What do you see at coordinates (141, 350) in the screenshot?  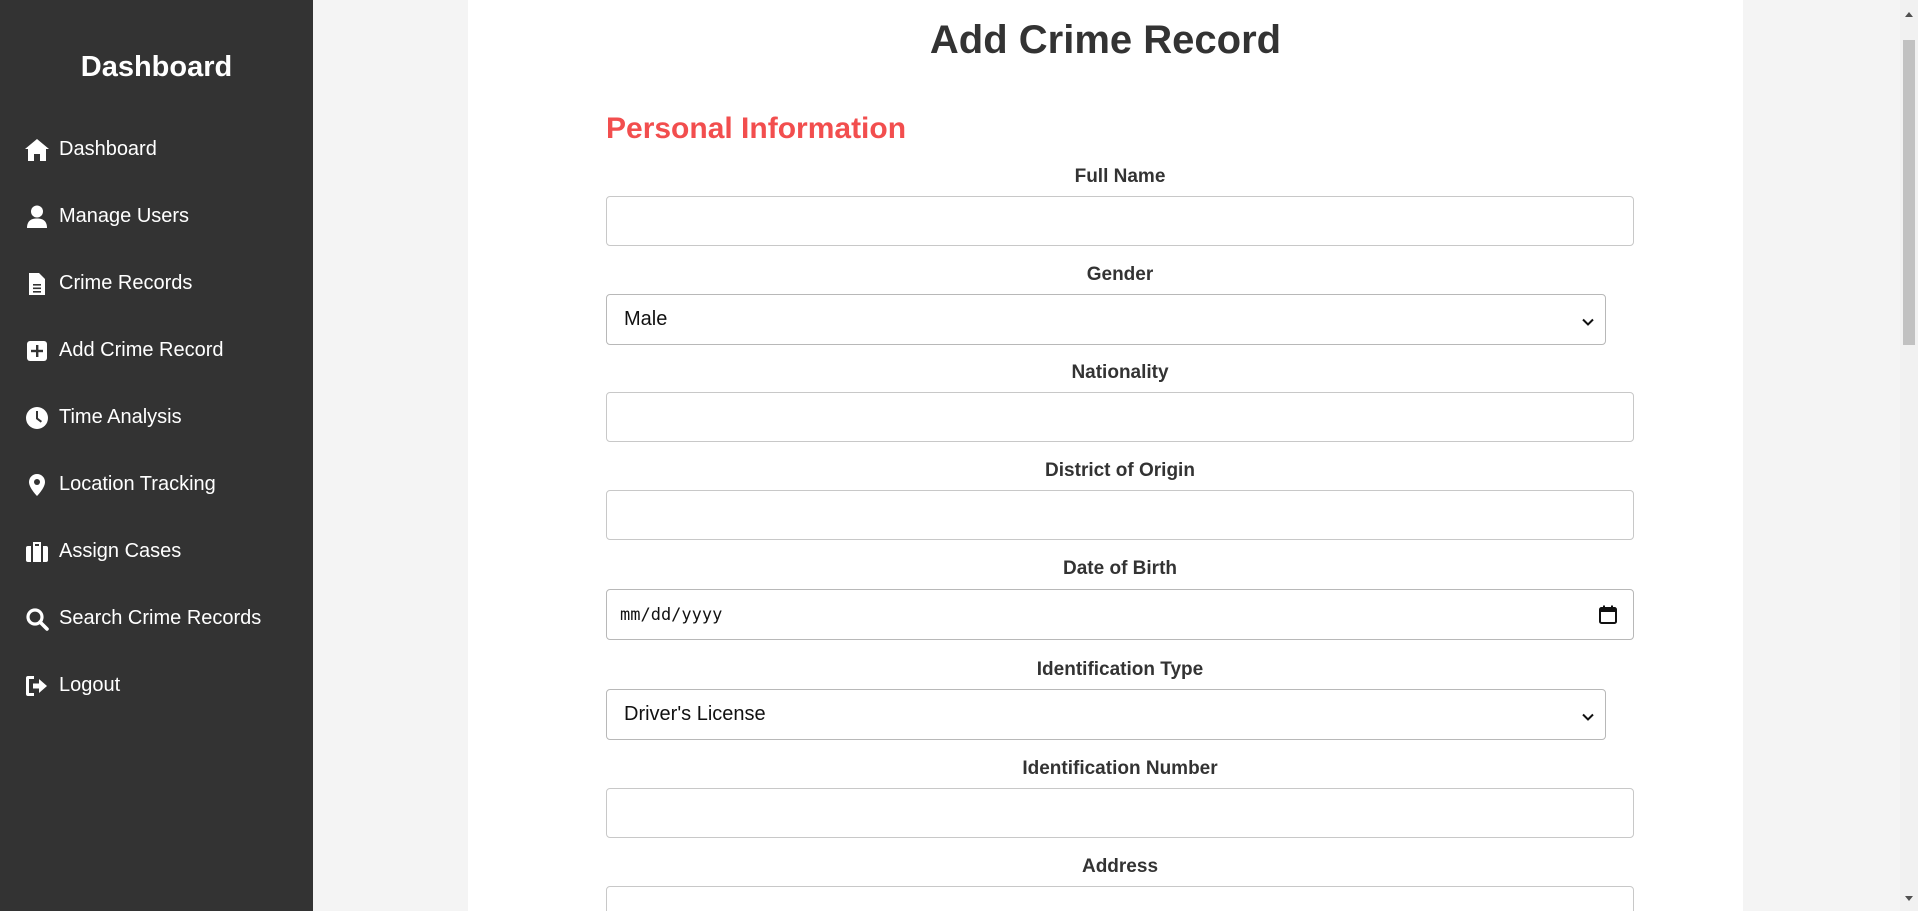 I see `sidebar-item-label: Add Crime Record` at bounding box center [141, 350].